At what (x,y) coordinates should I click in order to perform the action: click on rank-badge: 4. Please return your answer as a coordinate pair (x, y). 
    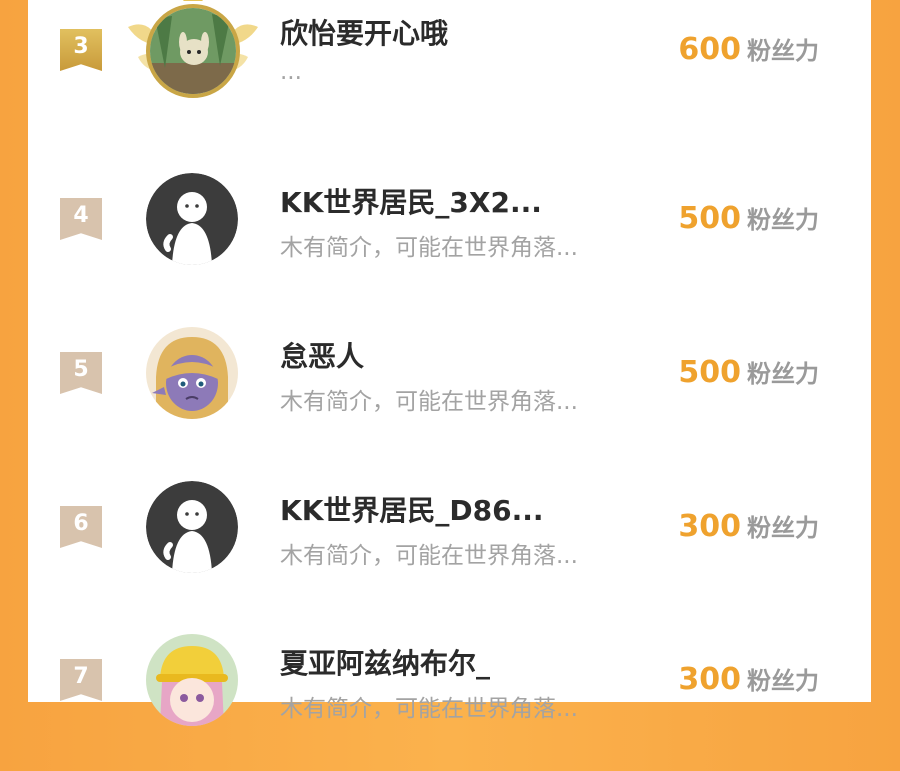
    Looking at the image, I should click on (81, 219).